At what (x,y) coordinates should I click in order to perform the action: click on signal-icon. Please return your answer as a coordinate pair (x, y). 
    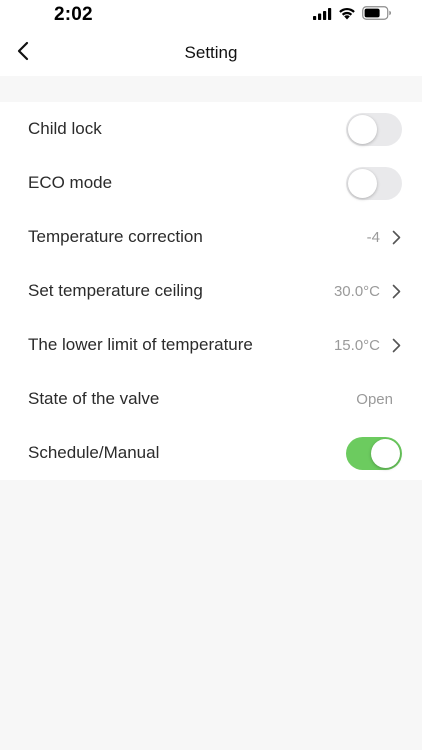
    Looking at the image, I should click on (322, 16).